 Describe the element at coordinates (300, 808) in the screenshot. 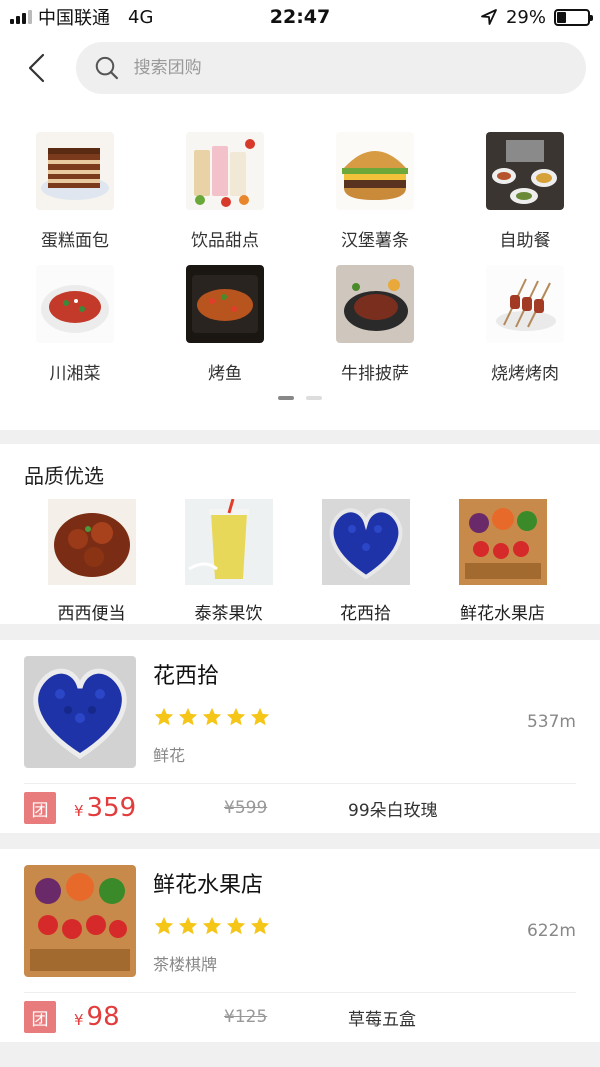

I see `deal-row: 团 ¥ 359 ¥599 99朵白玫瑰` at that location.